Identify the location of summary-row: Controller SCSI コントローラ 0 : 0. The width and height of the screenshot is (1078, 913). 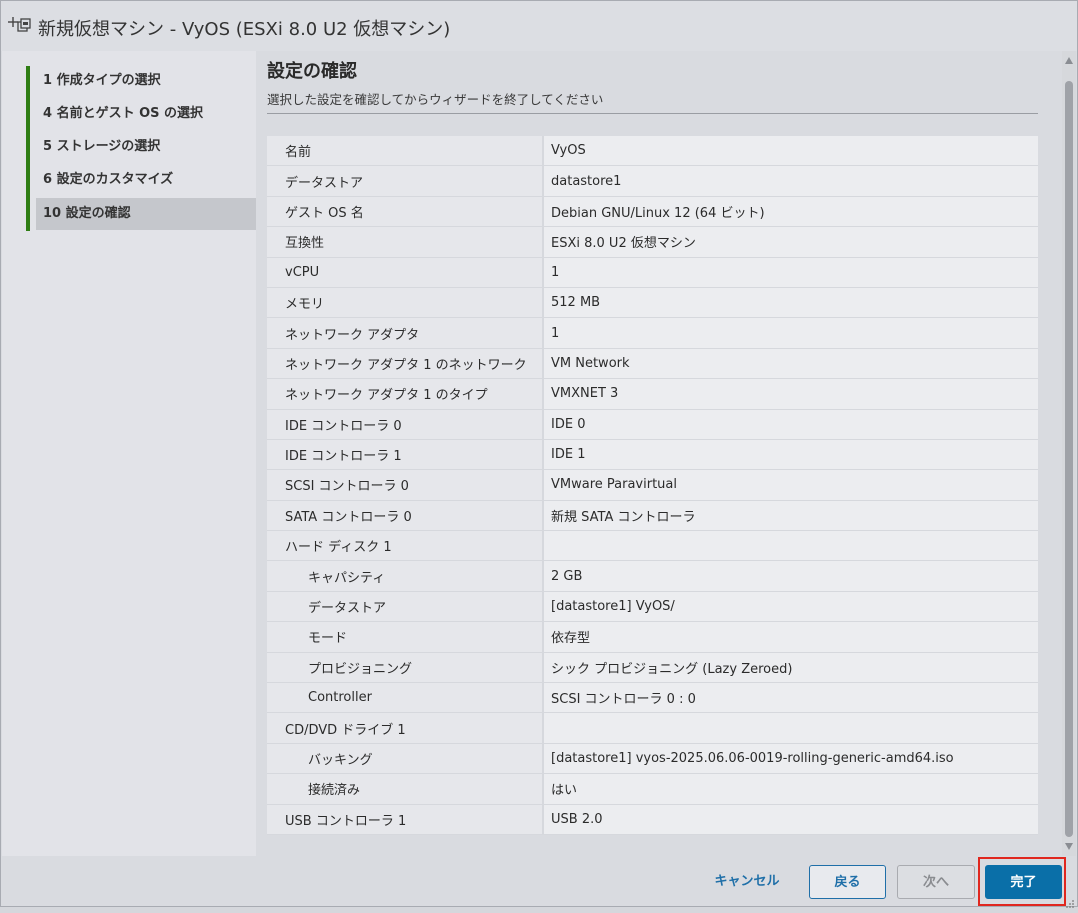
(652, 698).